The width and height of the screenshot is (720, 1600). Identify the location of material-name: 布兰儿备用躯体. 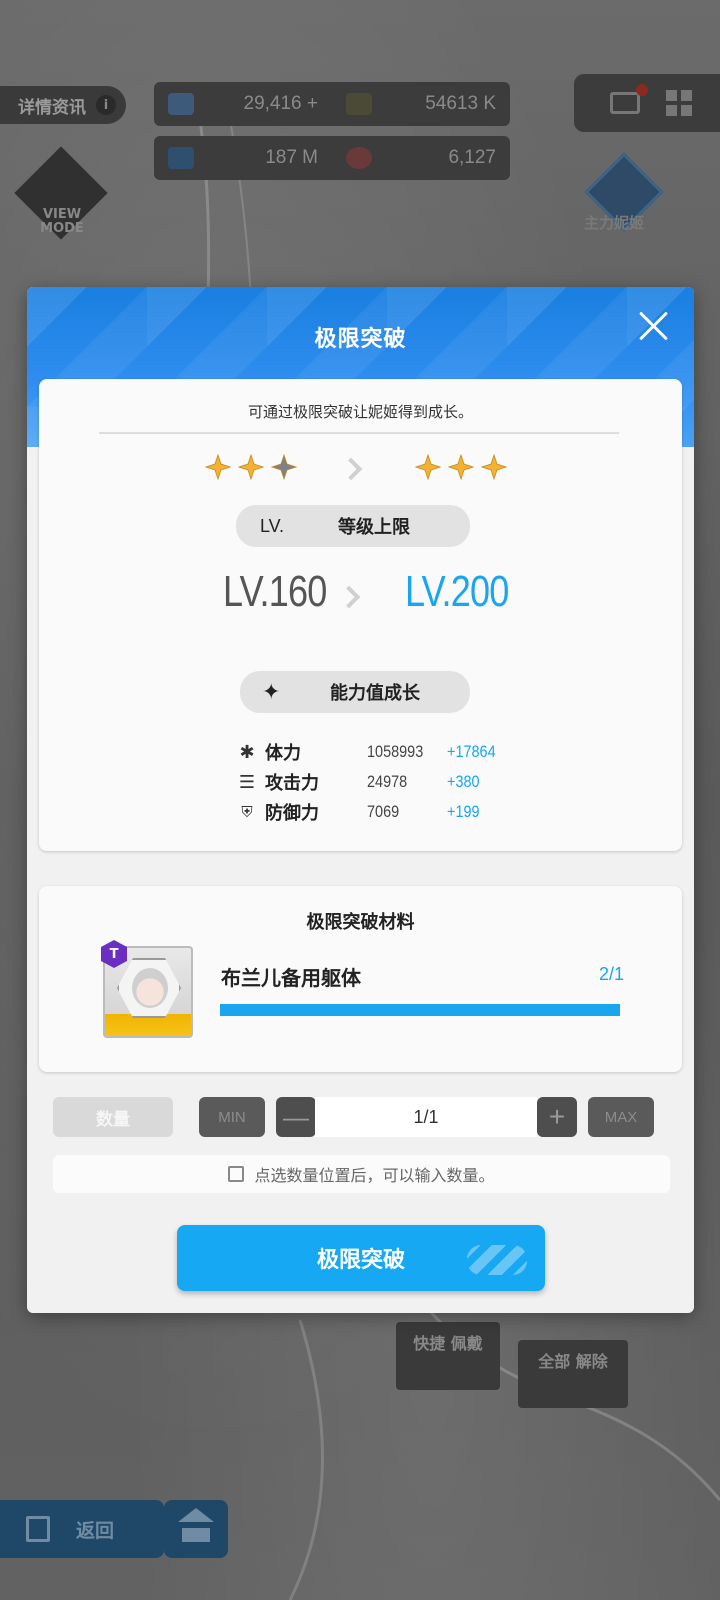
(291, 978).